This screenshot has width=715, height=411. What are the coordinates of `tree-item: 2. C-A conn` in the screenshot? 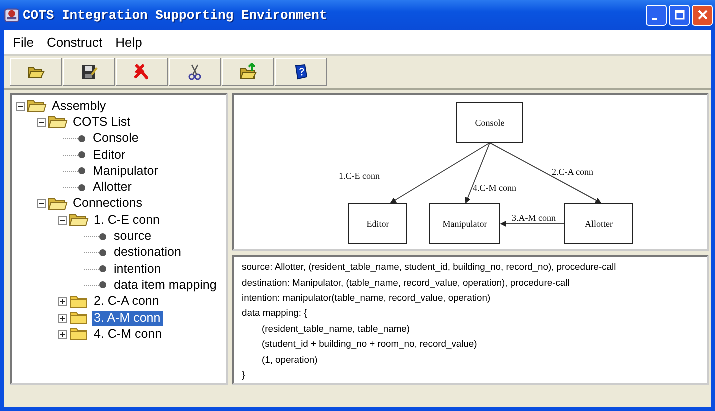 It's located at (127, 302).